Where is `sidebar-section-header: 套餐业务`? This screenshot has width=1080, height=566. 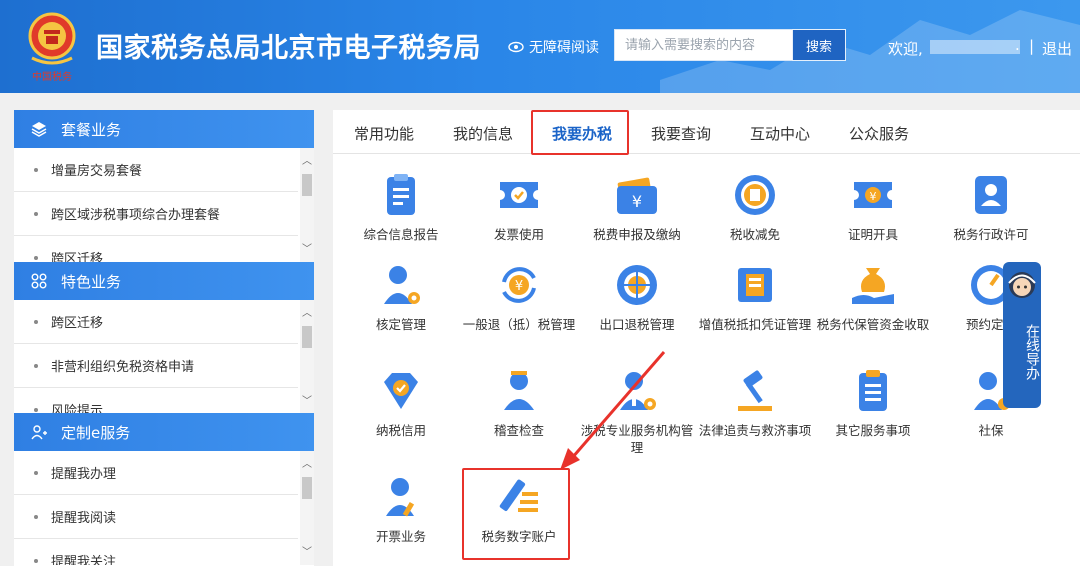
sidebar-section-header: 套餐业务 is located at coordinates (164, 129).